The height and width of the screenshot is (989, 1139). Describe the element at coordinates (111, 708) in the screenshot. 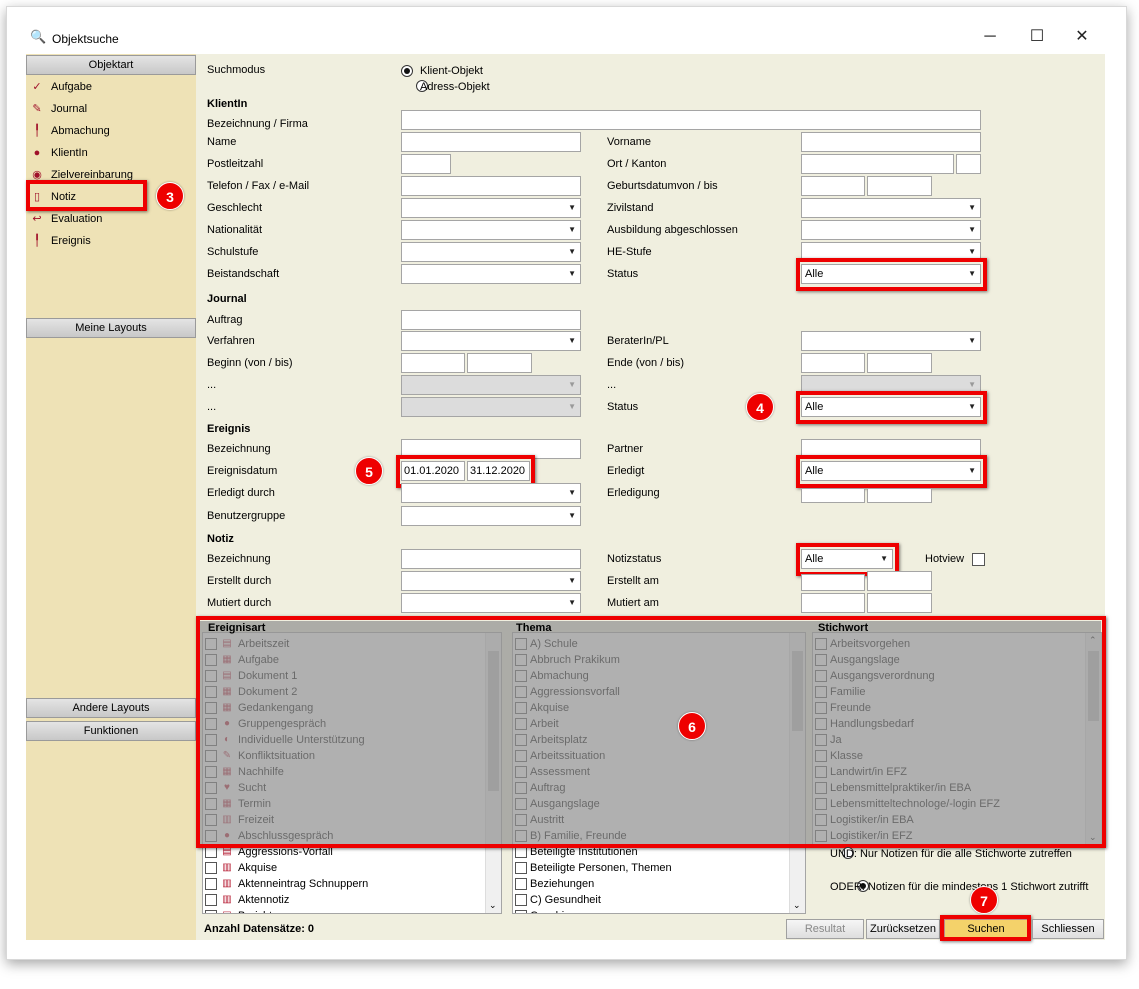

I see `andere-layouts-button: Andere Layouts` at that location.